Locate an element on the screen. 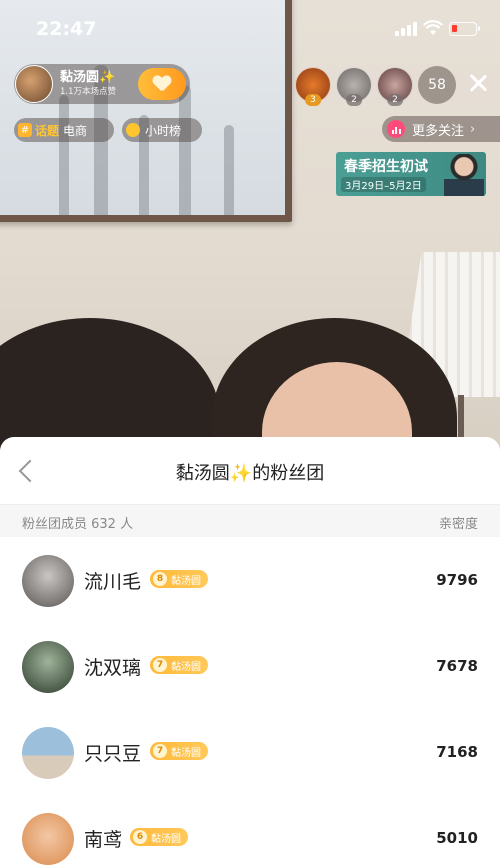  wifi-icon is located at coordinates (433, 27).